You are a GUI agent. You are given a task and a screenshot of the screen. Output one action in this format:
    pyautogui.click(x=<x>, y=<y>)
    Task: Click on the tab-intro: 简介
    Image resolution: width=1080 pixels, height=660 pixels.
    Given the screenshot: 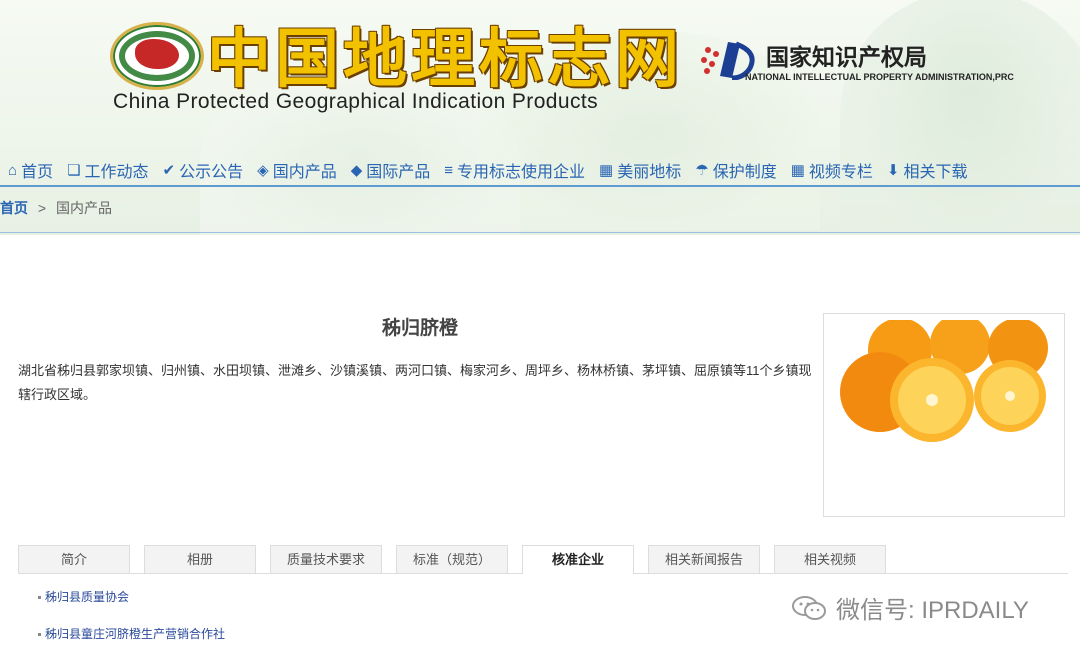 What is the action you would take?
    pyautogui.click(x=74, y=559)
    